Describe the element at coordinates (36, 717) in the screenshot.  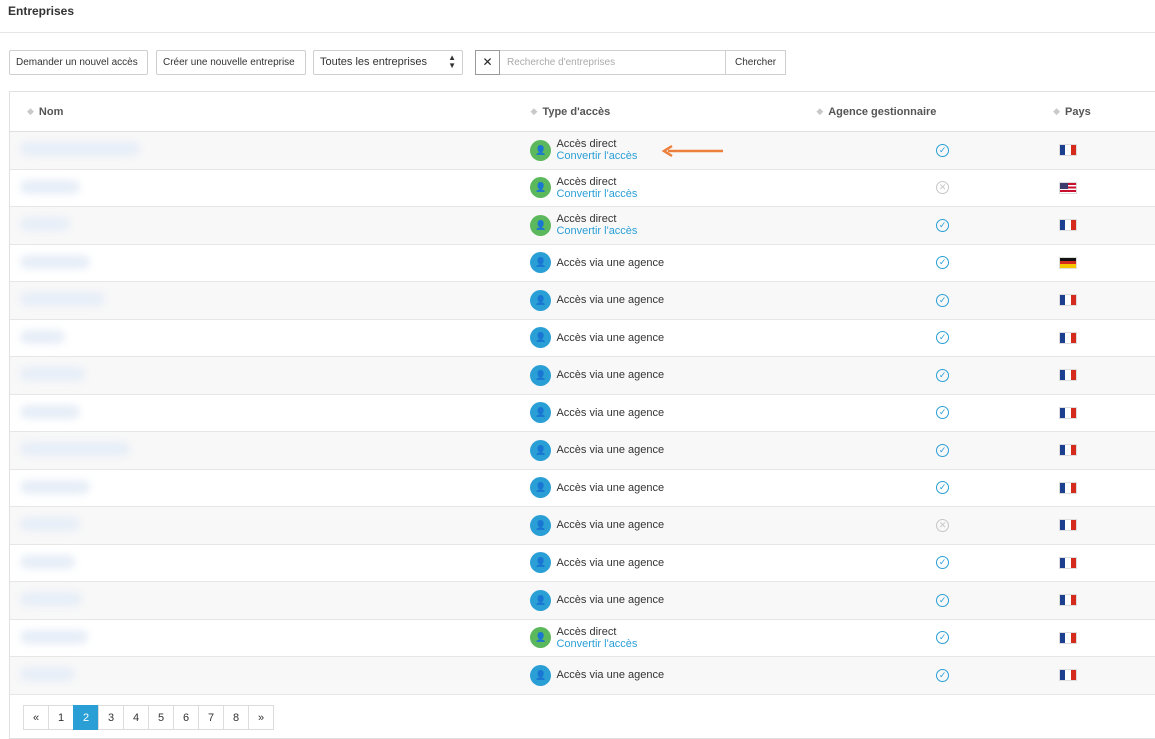
I see `pagination-prev-button: «` at that location.